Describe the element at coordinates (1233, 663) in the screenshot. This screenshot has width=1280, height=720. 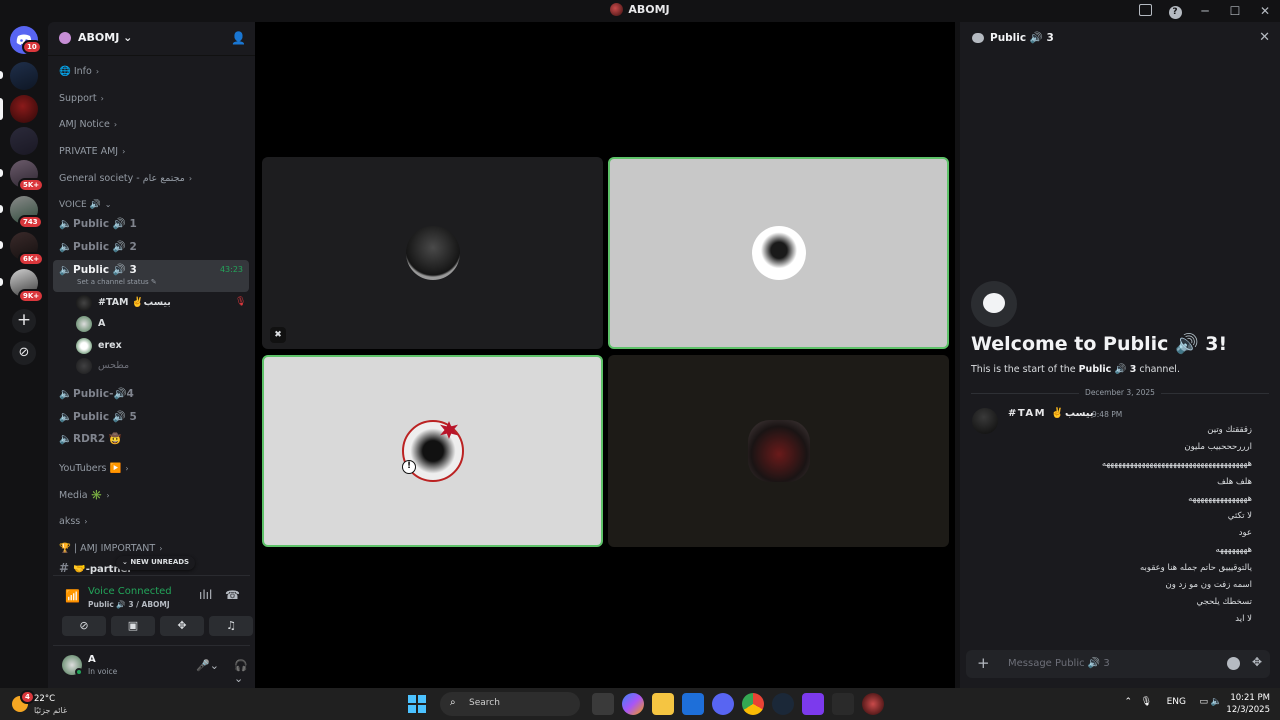
I see `emoji-icon` at that location.